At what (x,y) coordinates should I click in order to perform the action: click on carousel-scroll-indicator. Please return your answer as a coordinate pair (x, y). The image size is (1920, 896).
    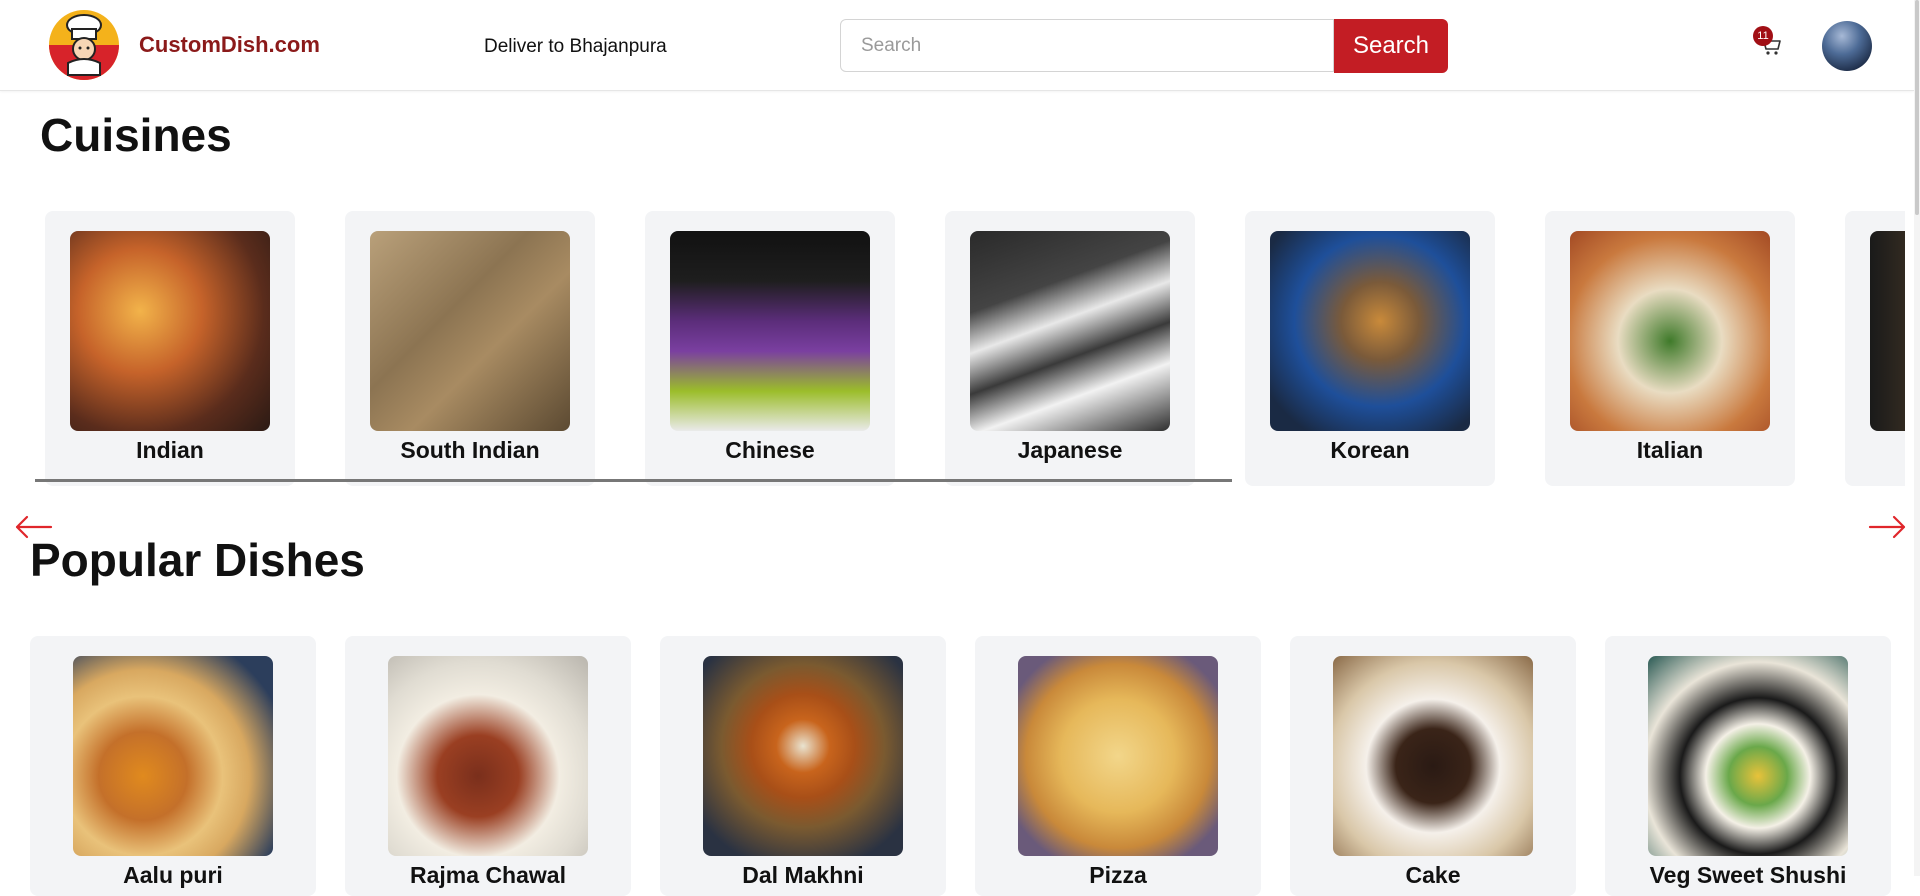
    Looking at the image, I should click on (633, 480).